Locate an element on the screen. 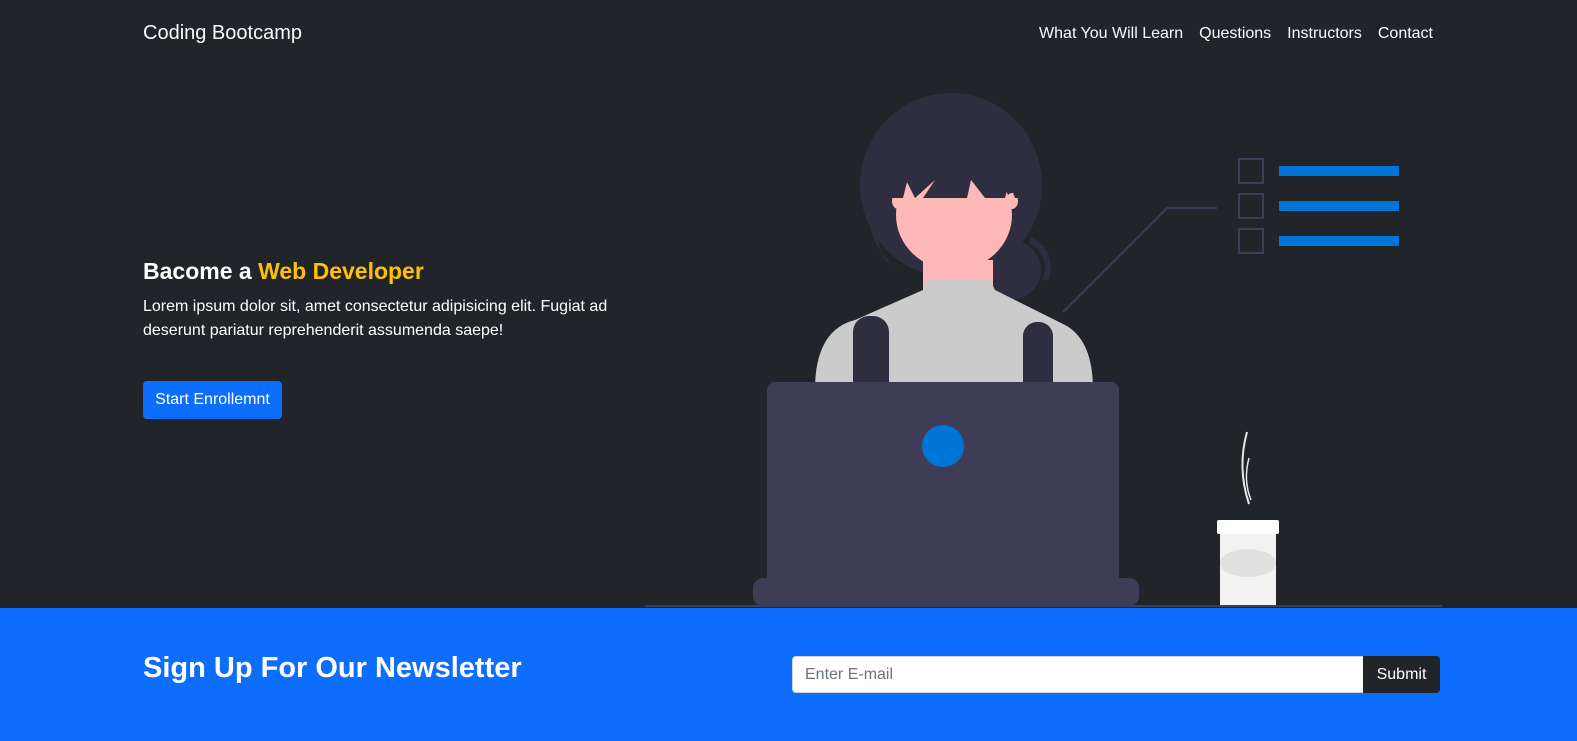  nav-link-instructors: Instructors is located at coordinates (1324, 34).